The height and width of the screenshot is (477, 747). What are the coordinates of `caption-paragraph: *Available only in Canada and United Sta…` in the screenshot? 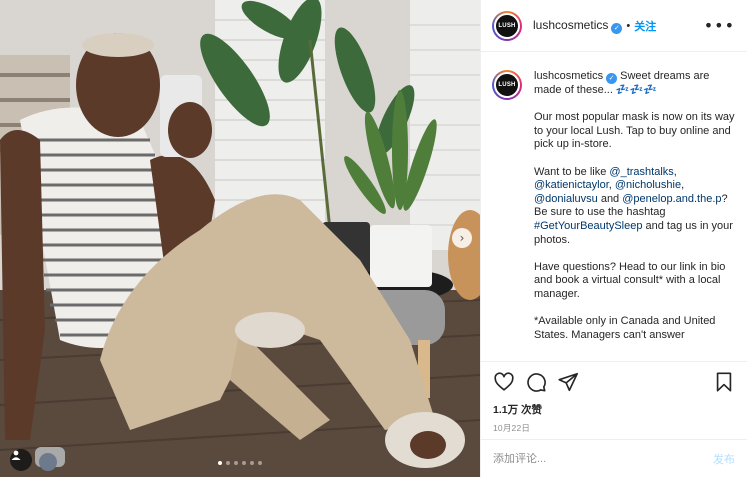 It's located at (625, 328).